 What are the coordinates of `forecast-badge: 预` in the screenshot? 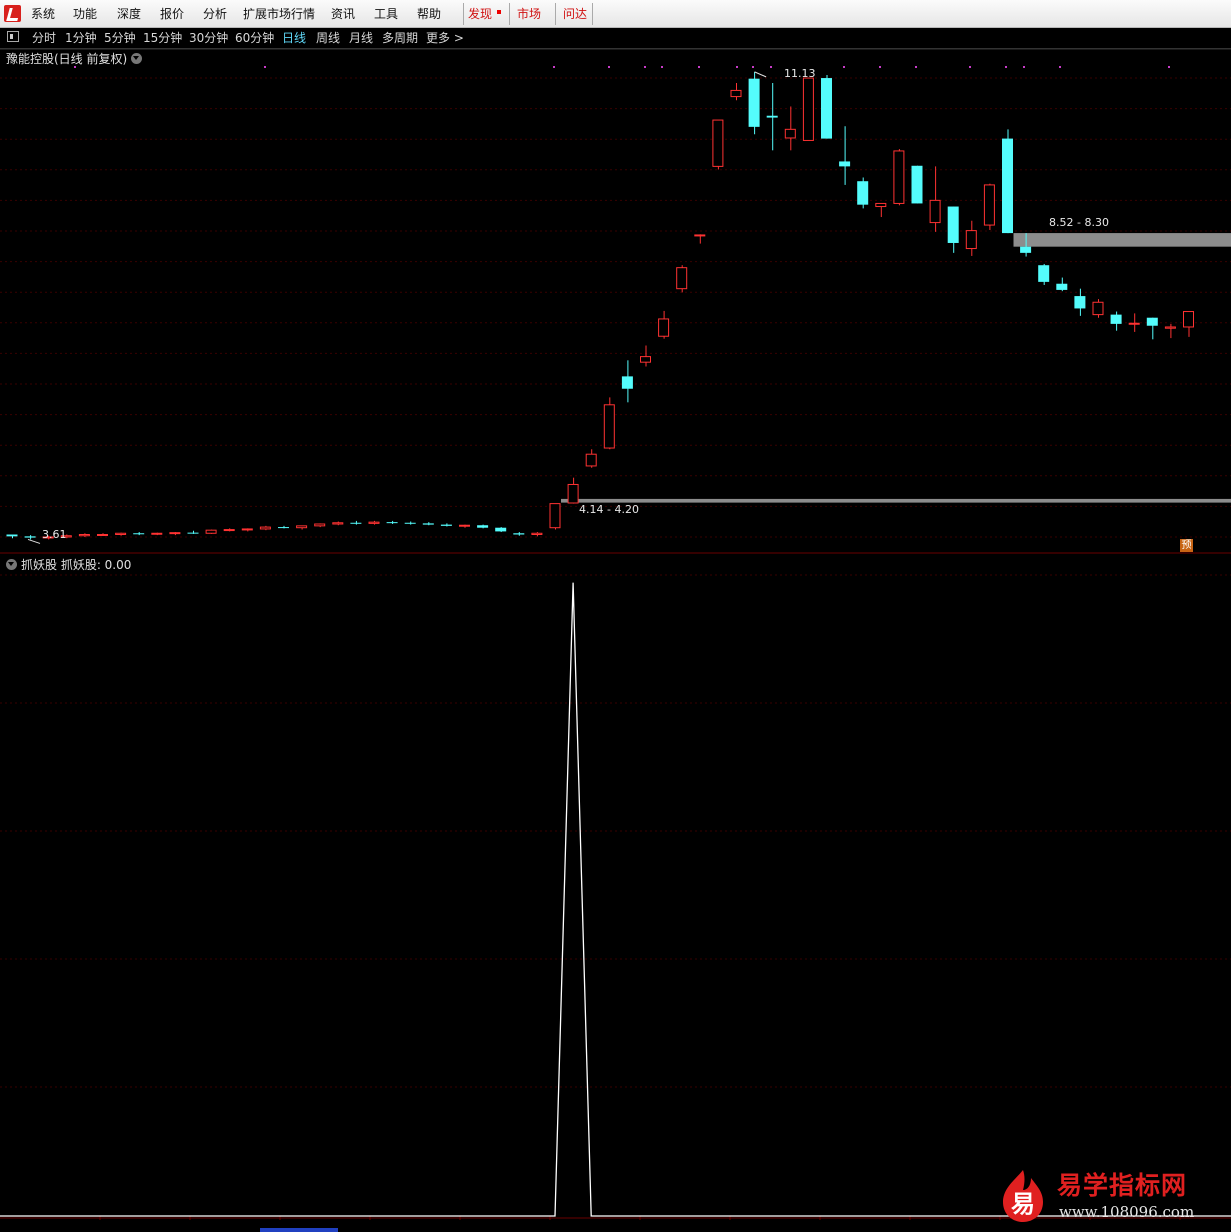 It's located at (1186, 545).